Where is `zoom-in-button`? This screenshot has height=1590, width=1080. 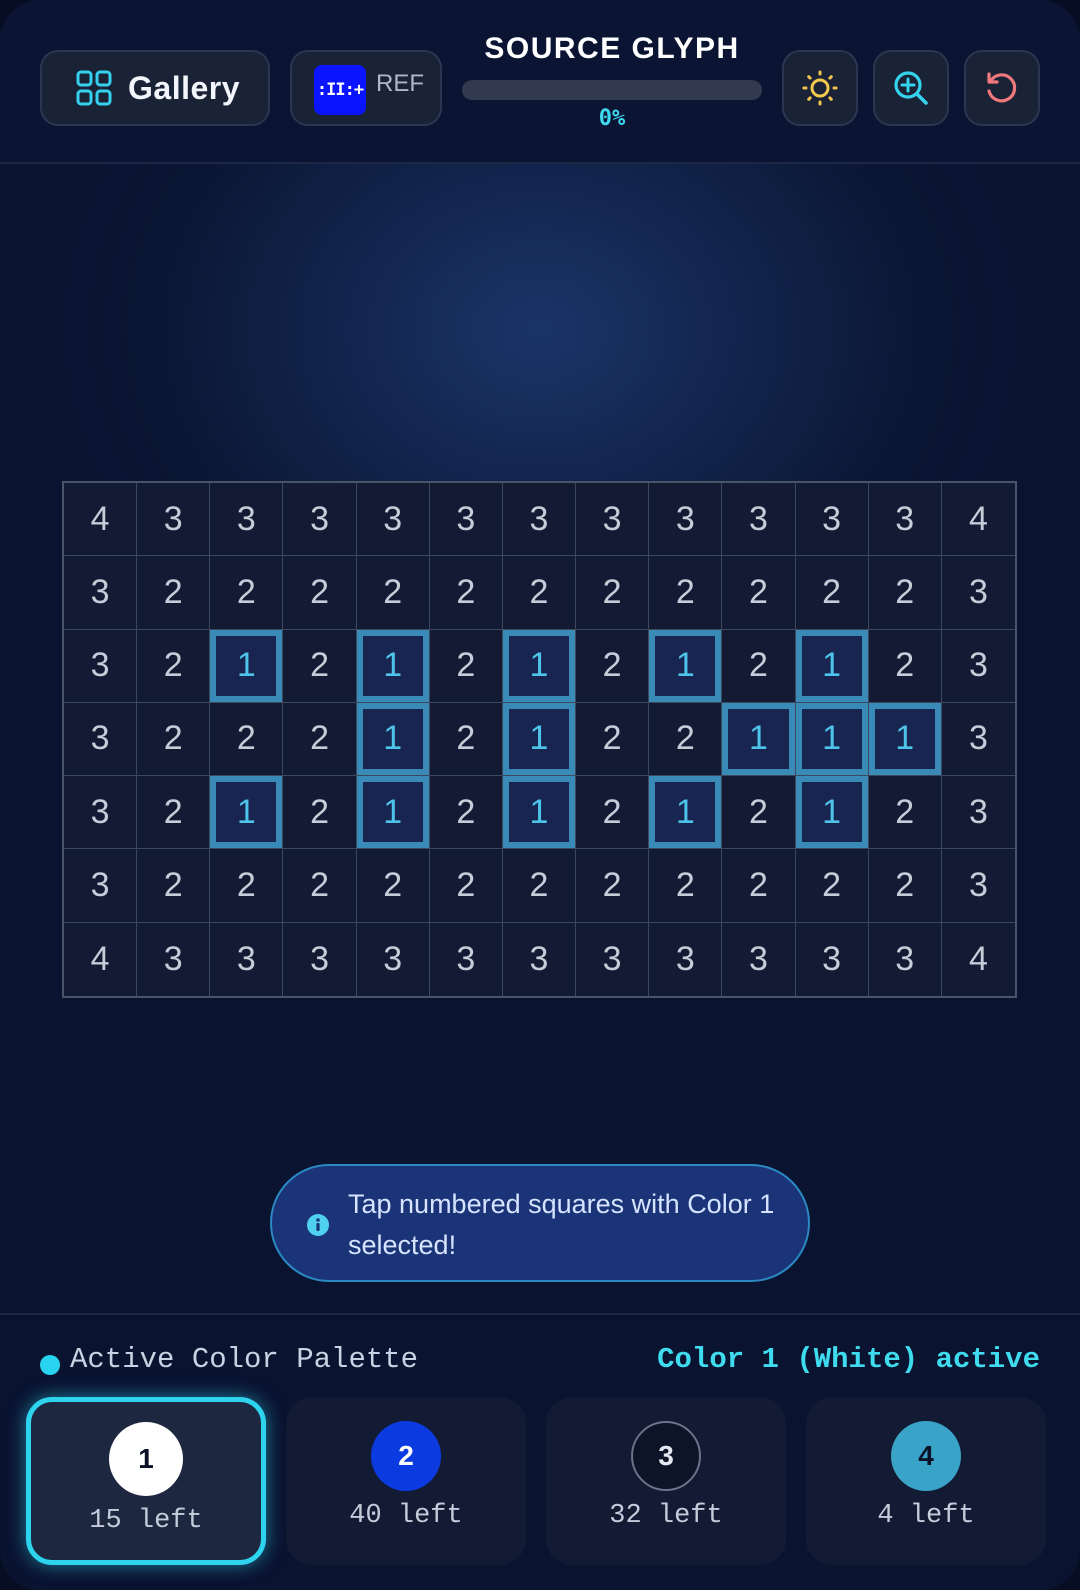
zoom-in-button is located at coordinates (911, 88).